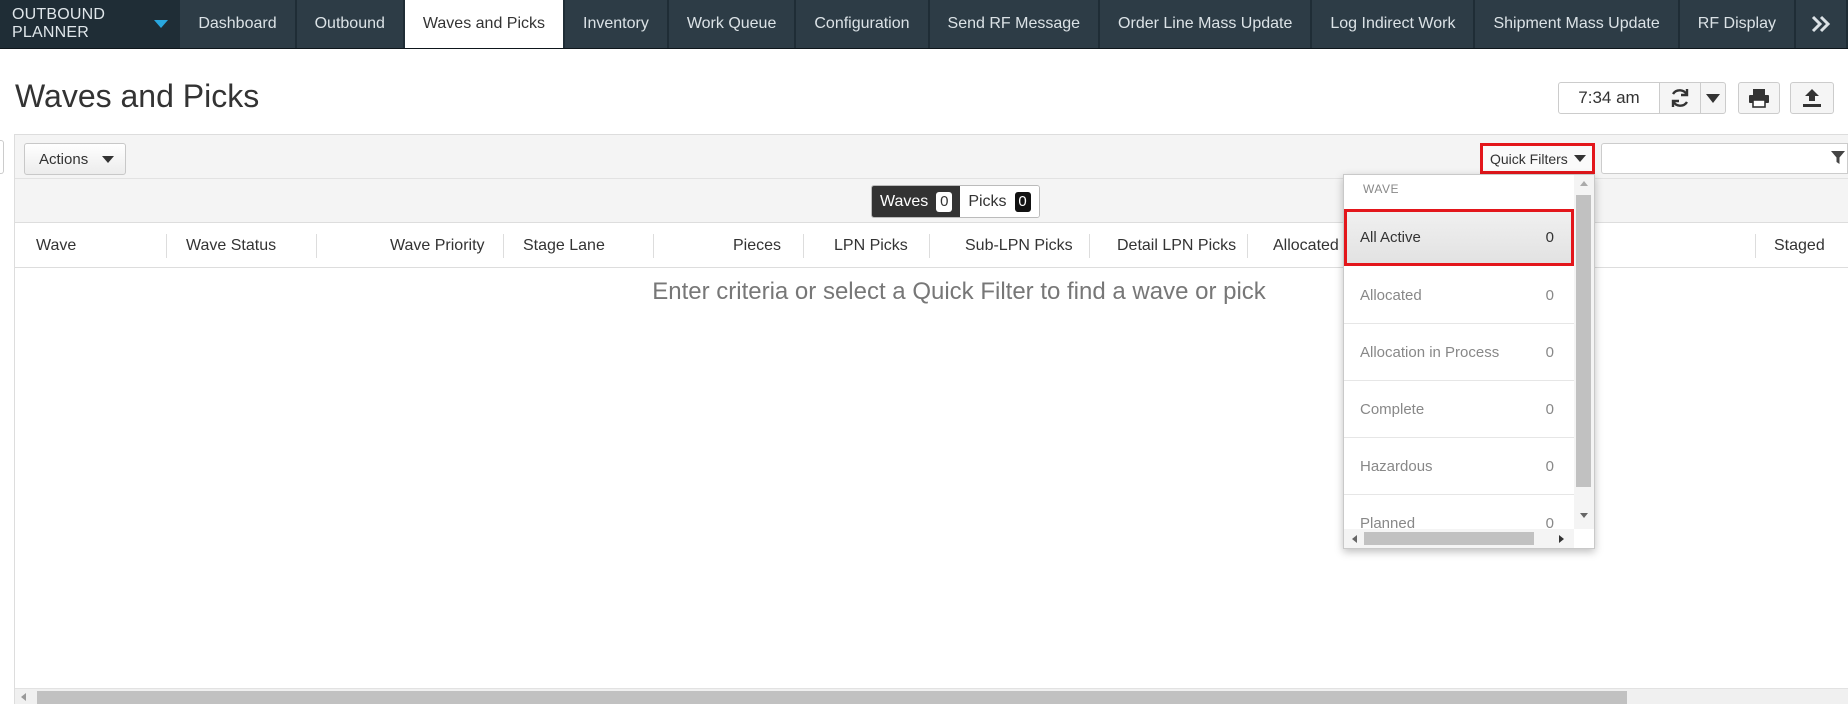  What do you see at coordinates (1396, 466) in the screenshot?
I see `quick-filter-label: Hazardous` at bounding box center [1396, 466].